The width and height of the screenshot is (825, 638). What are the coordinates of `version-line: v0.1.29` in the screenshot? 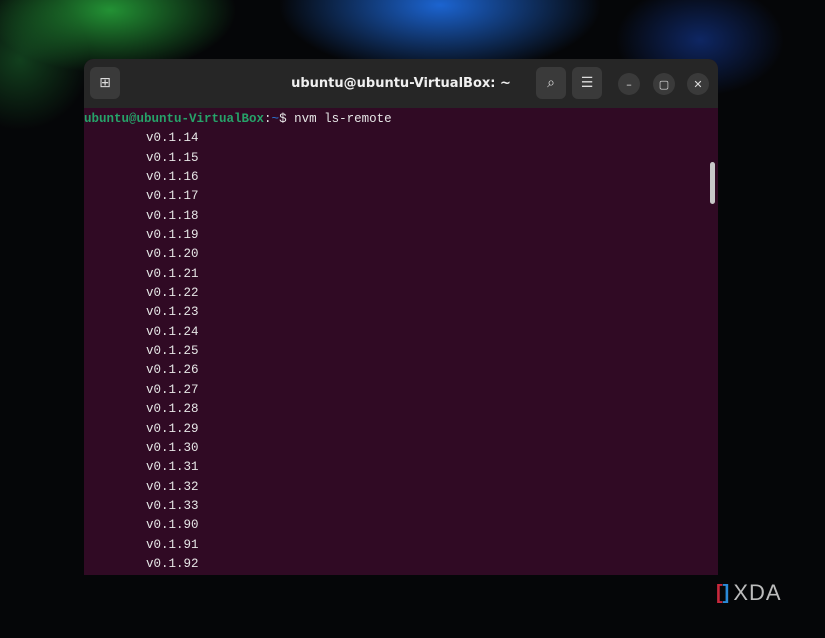 It's located at (172, 428).